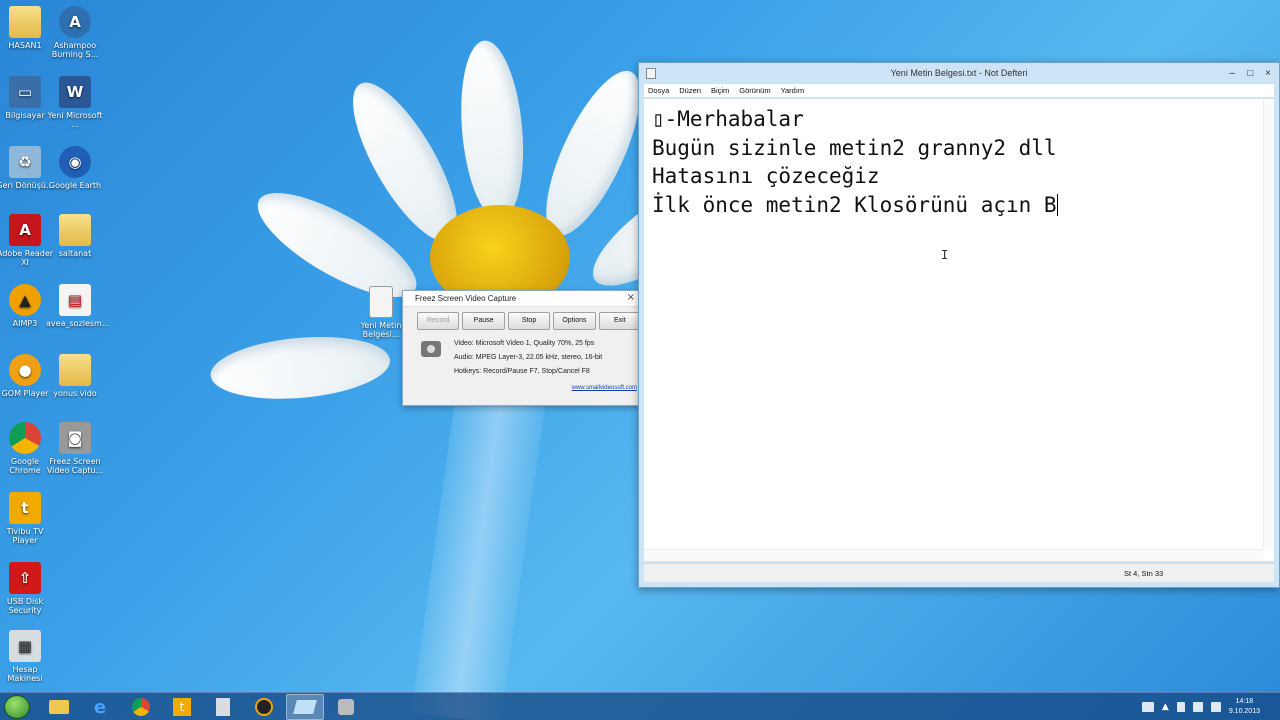 Image resolution: width=1280 pixels, height=720 pixels. I want to click on text-line-content: İlk önce metin2 Klosörünü açın B, so click(854, 204).